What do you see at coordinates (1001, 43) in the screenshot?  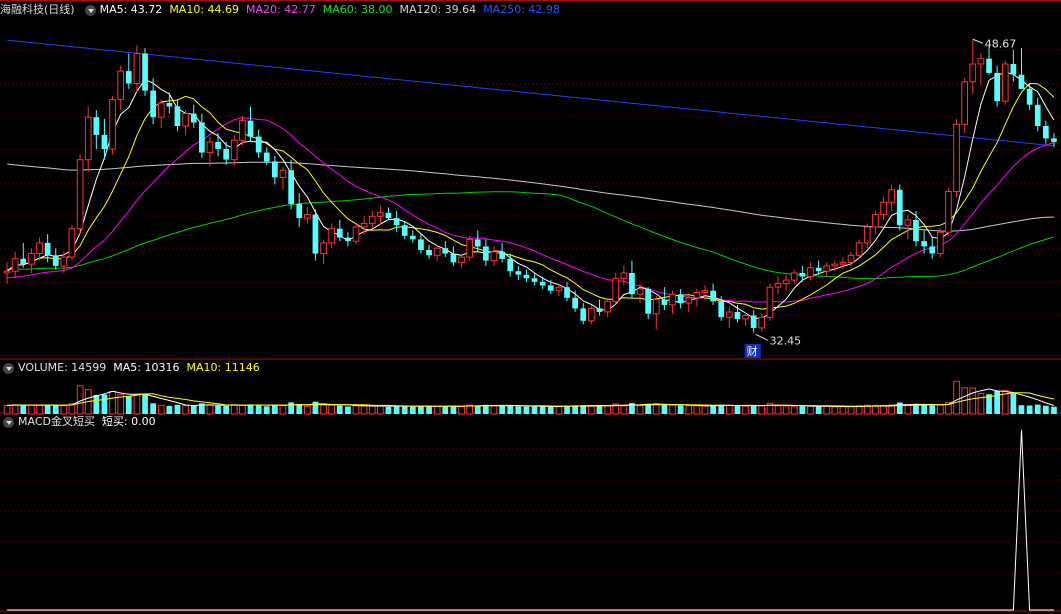 I see `high-price-label: 48.67` at bounding box center [1001, 43].